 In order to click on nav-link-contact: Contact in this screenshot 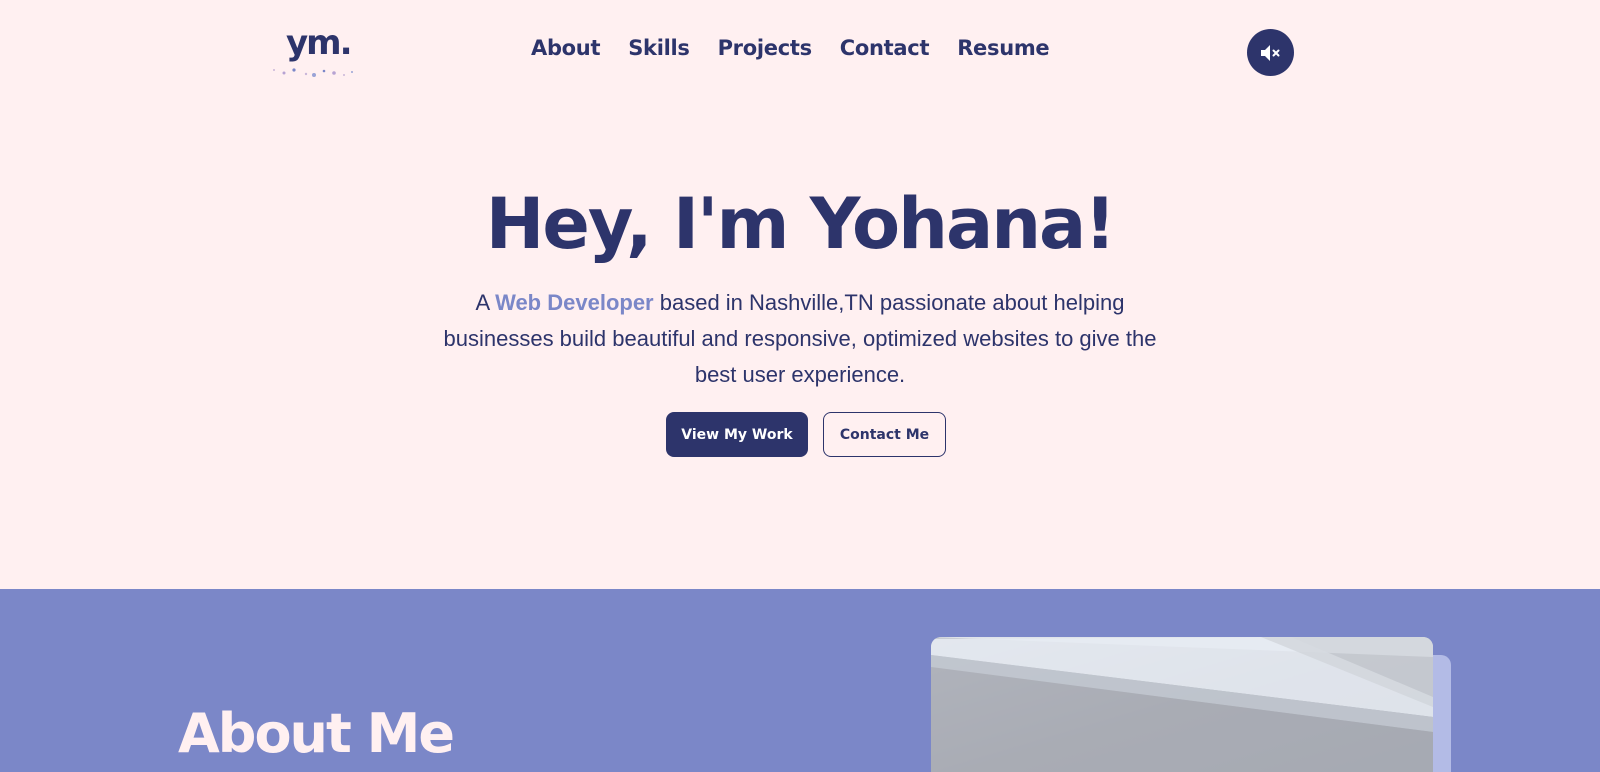, I will do `click(885, 48)`.